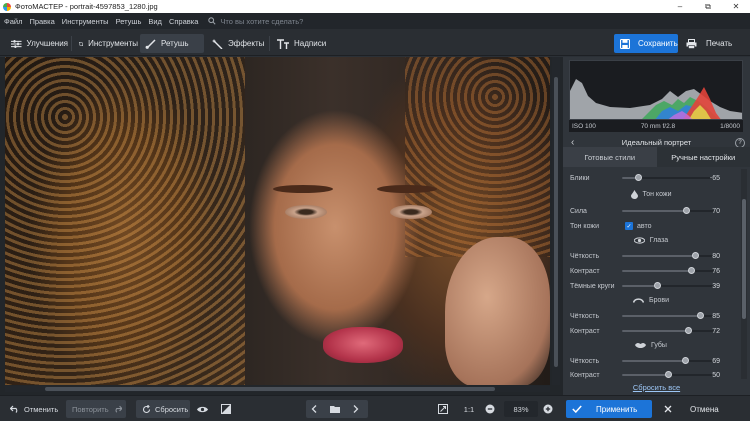 This screenshot has height=421, width=750. I want to click on slider-highlights: Блики -65, so click(654, 178).